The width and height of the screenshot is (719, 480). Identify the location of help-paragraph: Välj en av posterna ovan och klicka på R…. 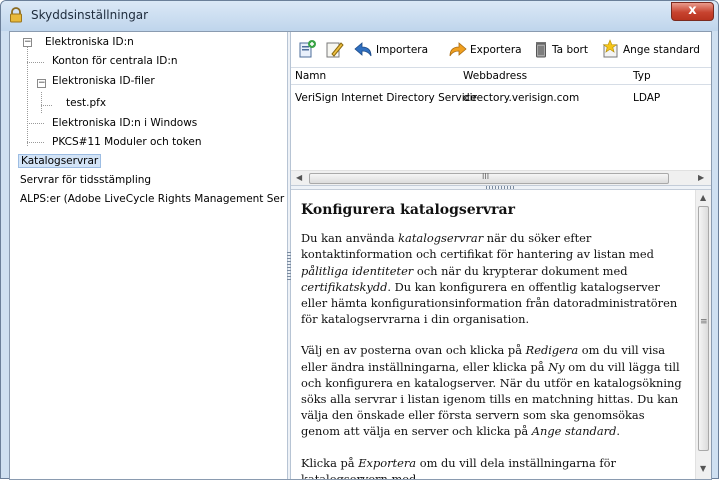
(491, 391).